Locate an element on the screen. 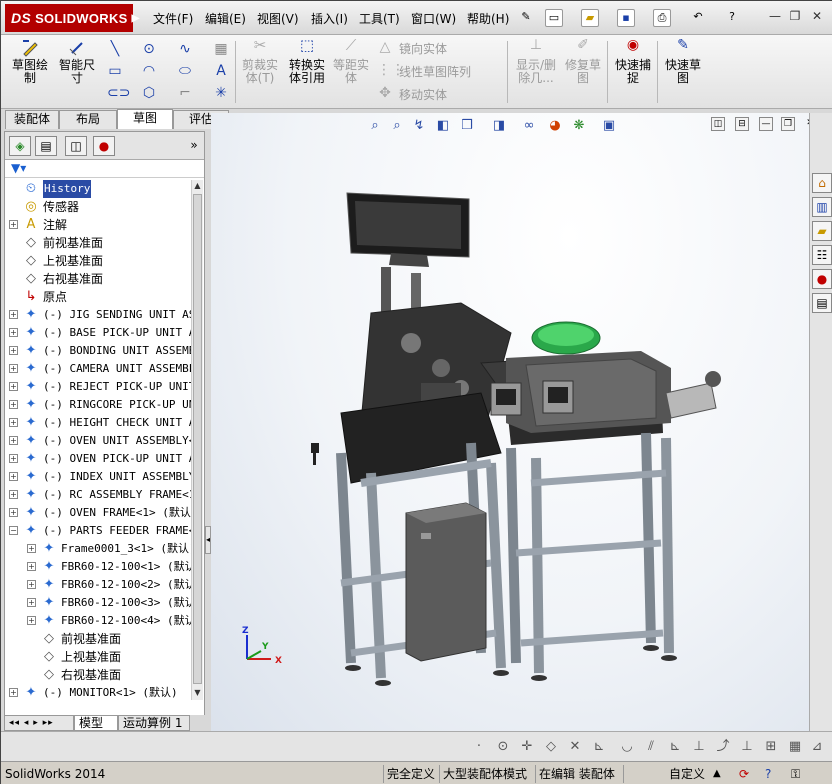 The image size is (832, 784). viewport-restore-icon: ⊟ is located at coordinates (742, 124).